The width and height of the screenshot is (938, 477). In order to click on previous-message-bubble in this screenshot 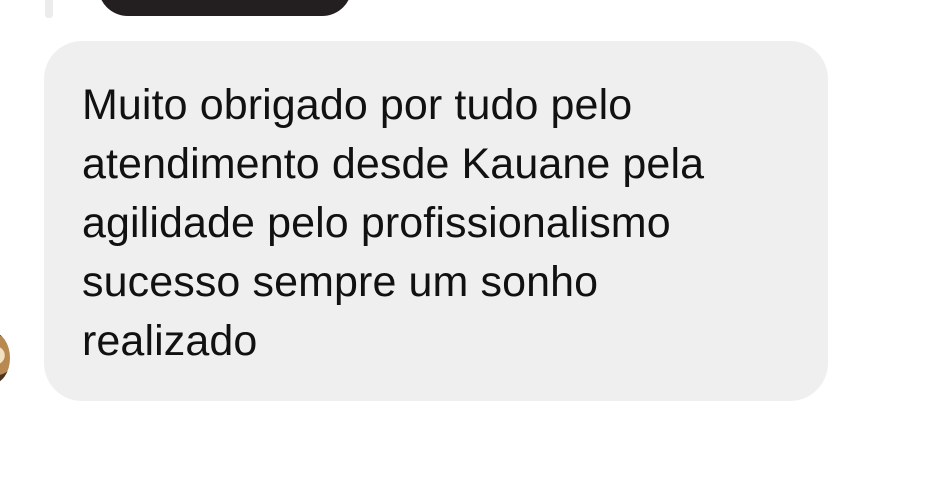, I will do `click(225, 8)`.